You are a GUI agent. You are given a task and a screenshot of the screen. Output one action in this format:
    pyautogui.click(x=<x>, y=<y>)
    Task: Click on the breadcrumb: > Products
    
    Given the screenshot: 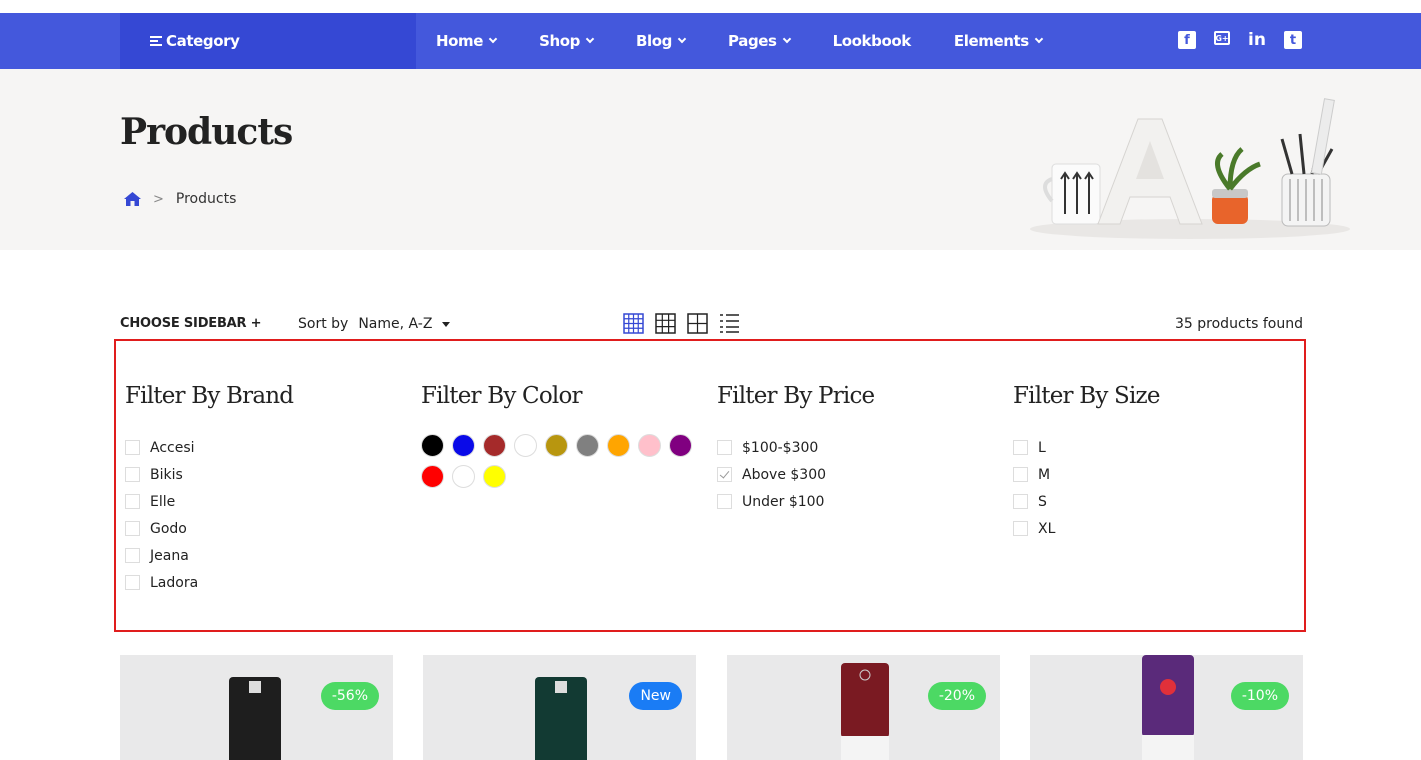 What is the action you would take?
    pyautogui.click(x=180, y=199)
    